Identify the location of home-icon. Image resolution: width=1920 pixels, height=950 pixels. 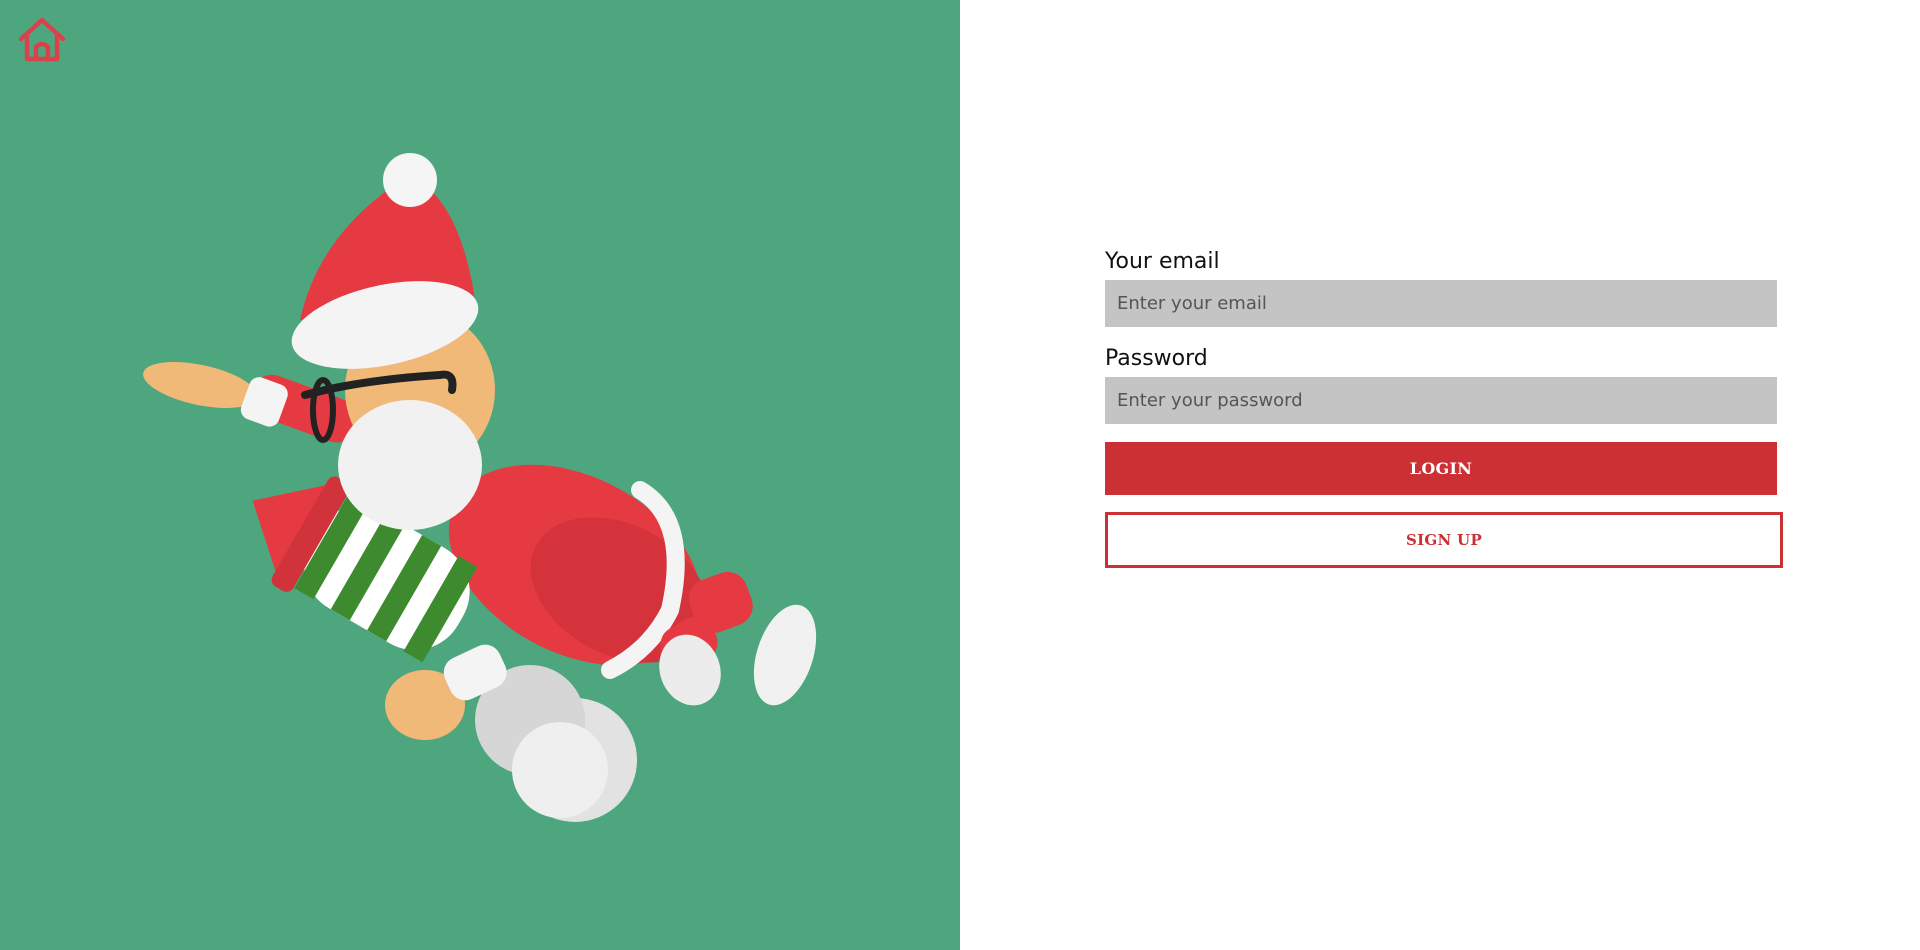
(42, 39).